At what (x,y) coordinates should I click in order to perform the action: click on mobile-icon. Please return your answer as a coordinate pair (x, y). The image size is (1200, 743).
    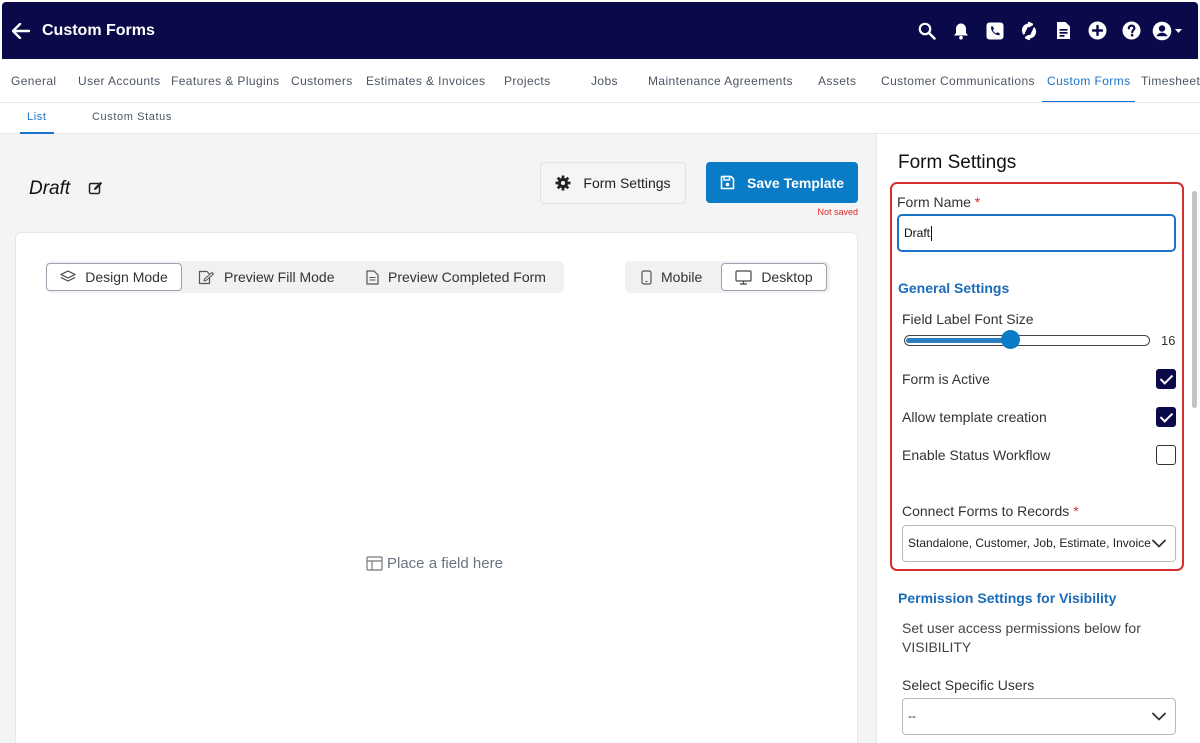
    Looking at the image, I should click on (646, 277).